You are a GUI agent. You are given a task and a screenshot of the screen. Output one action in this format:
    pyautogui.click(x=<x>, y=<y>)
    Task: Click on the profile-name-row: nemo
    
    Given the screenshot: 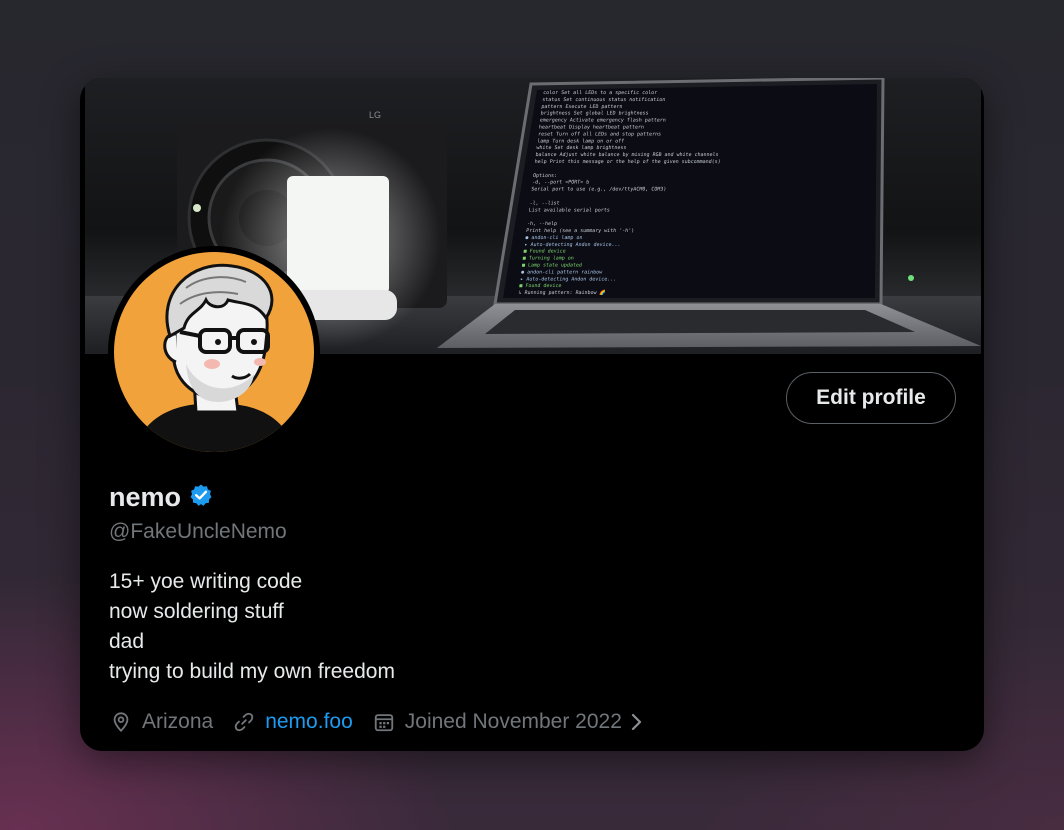 What is the action you would take?
    pyautogui.click(x=161, y=497)
    